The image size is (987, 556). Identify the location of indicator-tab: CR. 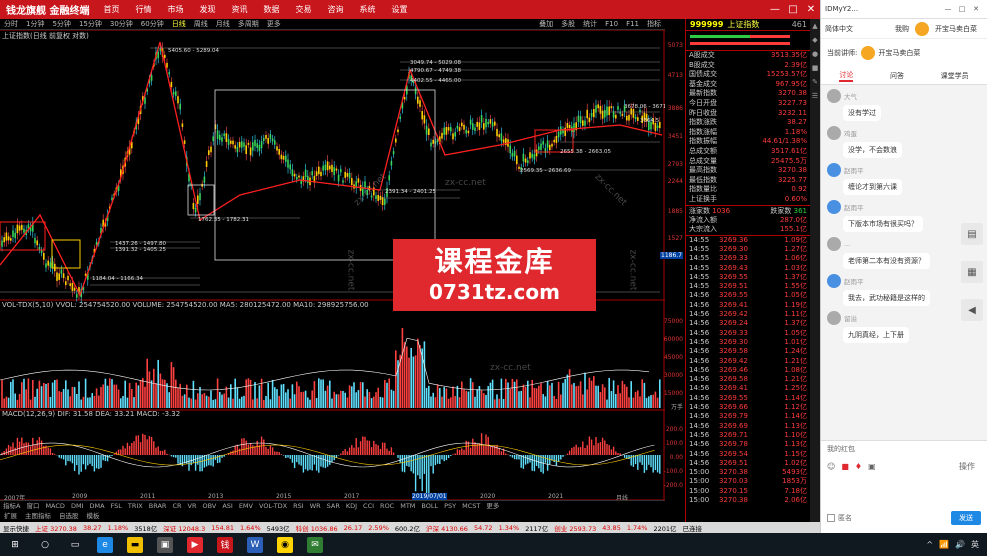
(176, 505).